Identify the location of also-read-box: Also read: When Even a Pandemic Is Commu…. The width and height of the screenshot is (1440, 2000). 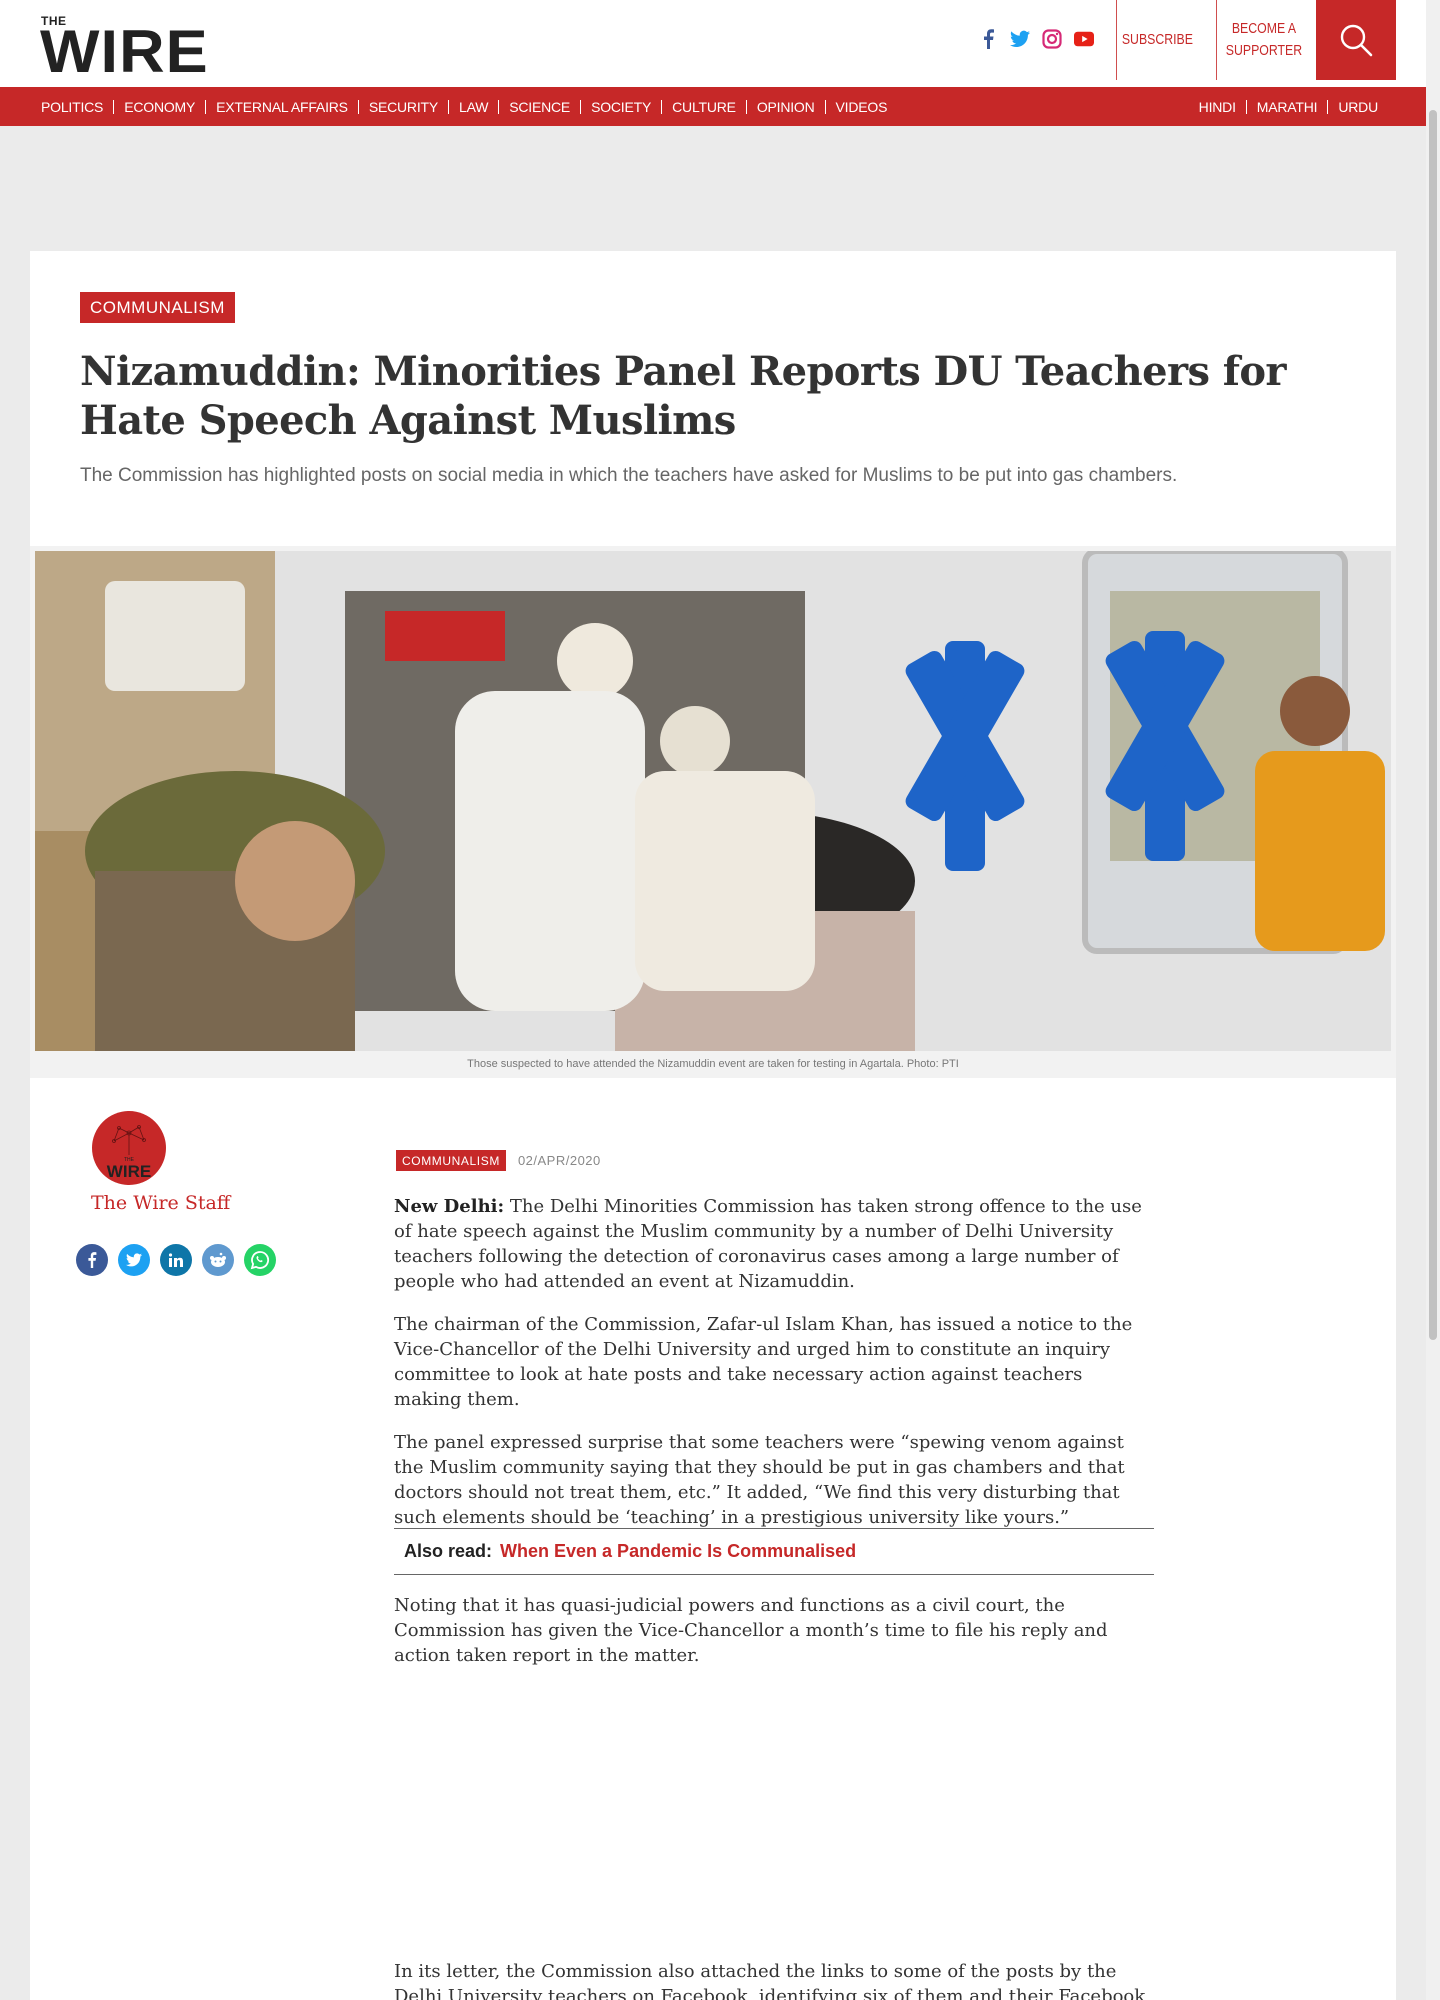
(774, 1551).